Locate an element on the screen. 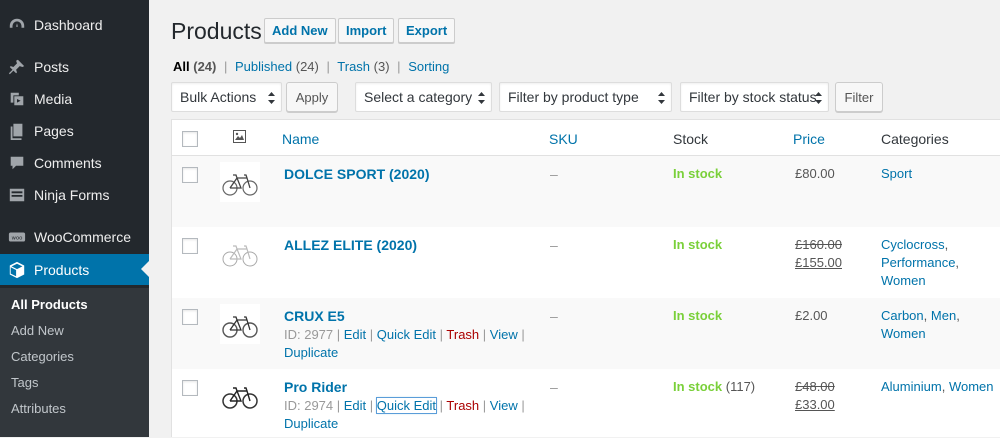 The width and height of the screenshot is (1000, 438). view-published: Published (24) is located at coordinates (277, 66).